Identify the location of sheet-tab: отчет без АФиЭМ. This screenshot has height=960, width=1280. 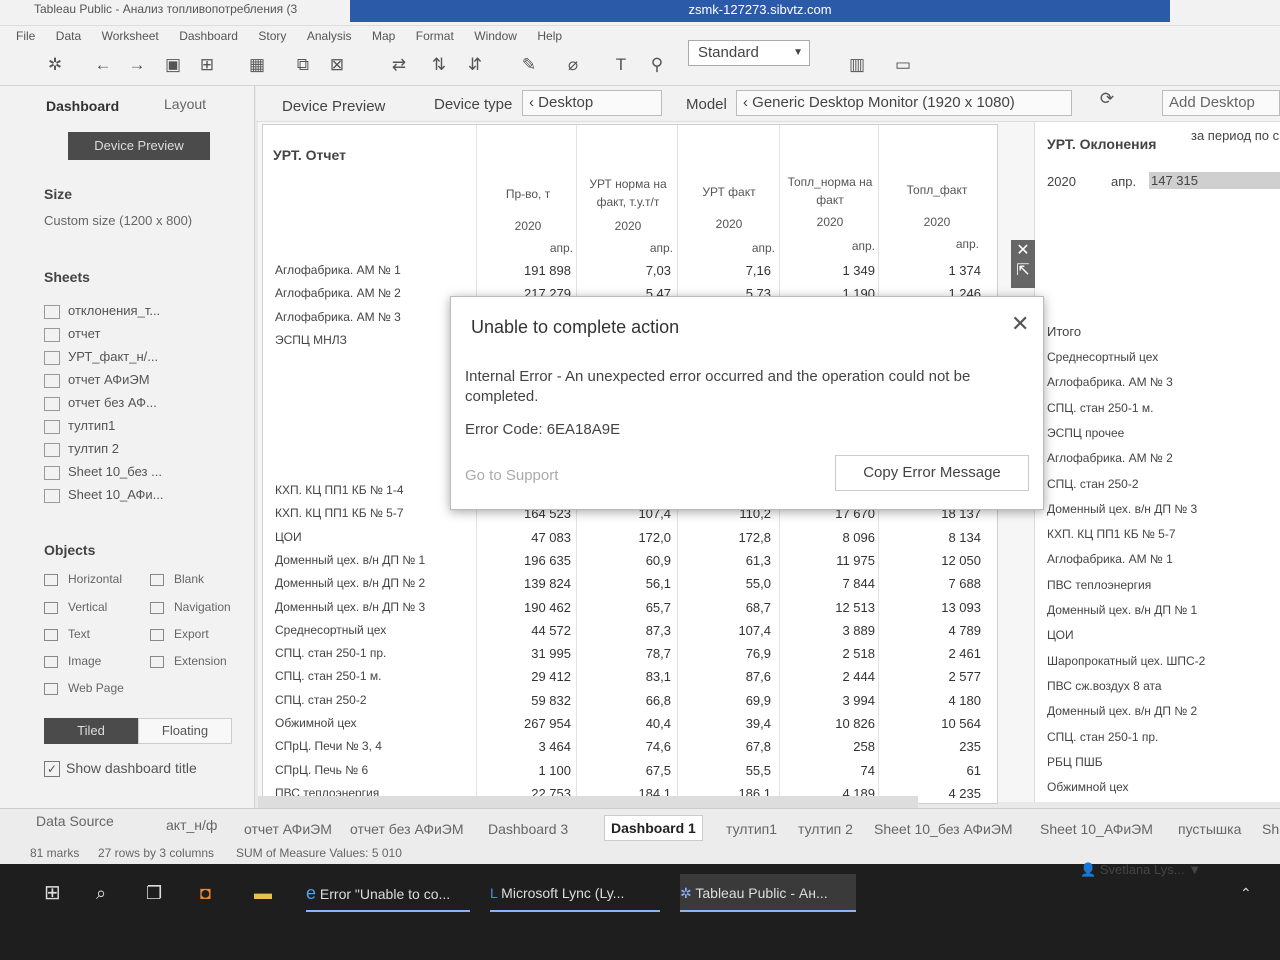
(407, 829).